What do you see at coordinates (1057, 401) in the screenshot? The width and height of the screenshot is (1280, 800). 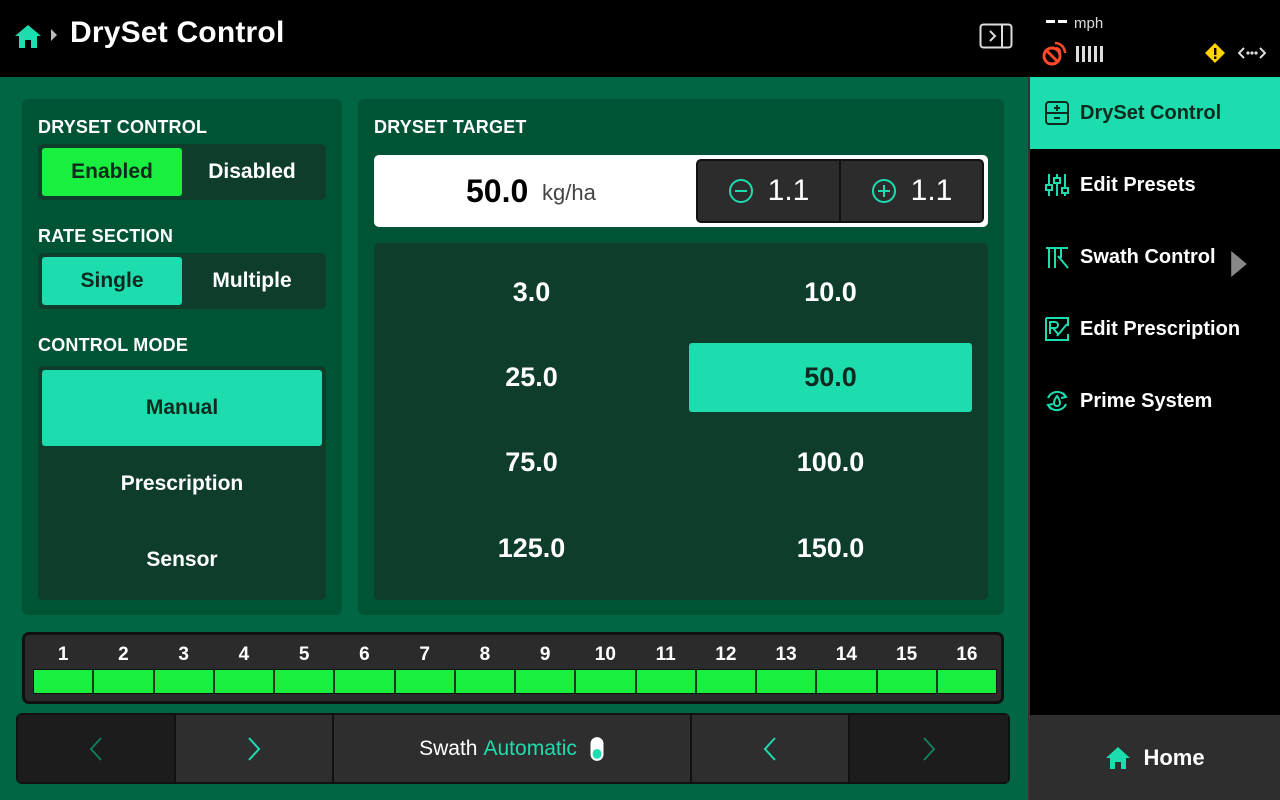 I see `prime-icon` at bounding box center [1057, 401].